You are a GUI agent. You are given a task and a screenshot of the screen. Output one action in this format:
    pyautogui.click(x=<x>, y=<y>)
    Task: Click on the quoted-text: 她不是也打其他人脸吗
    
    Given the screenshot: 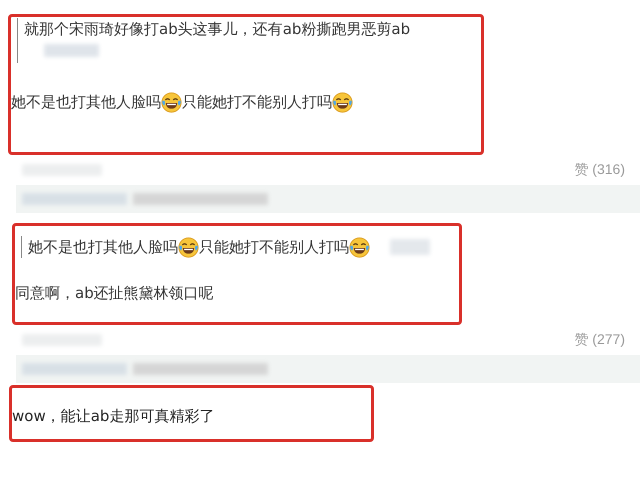 What is the action you would take?
    pyautogui.click(x=103, y=247)
    